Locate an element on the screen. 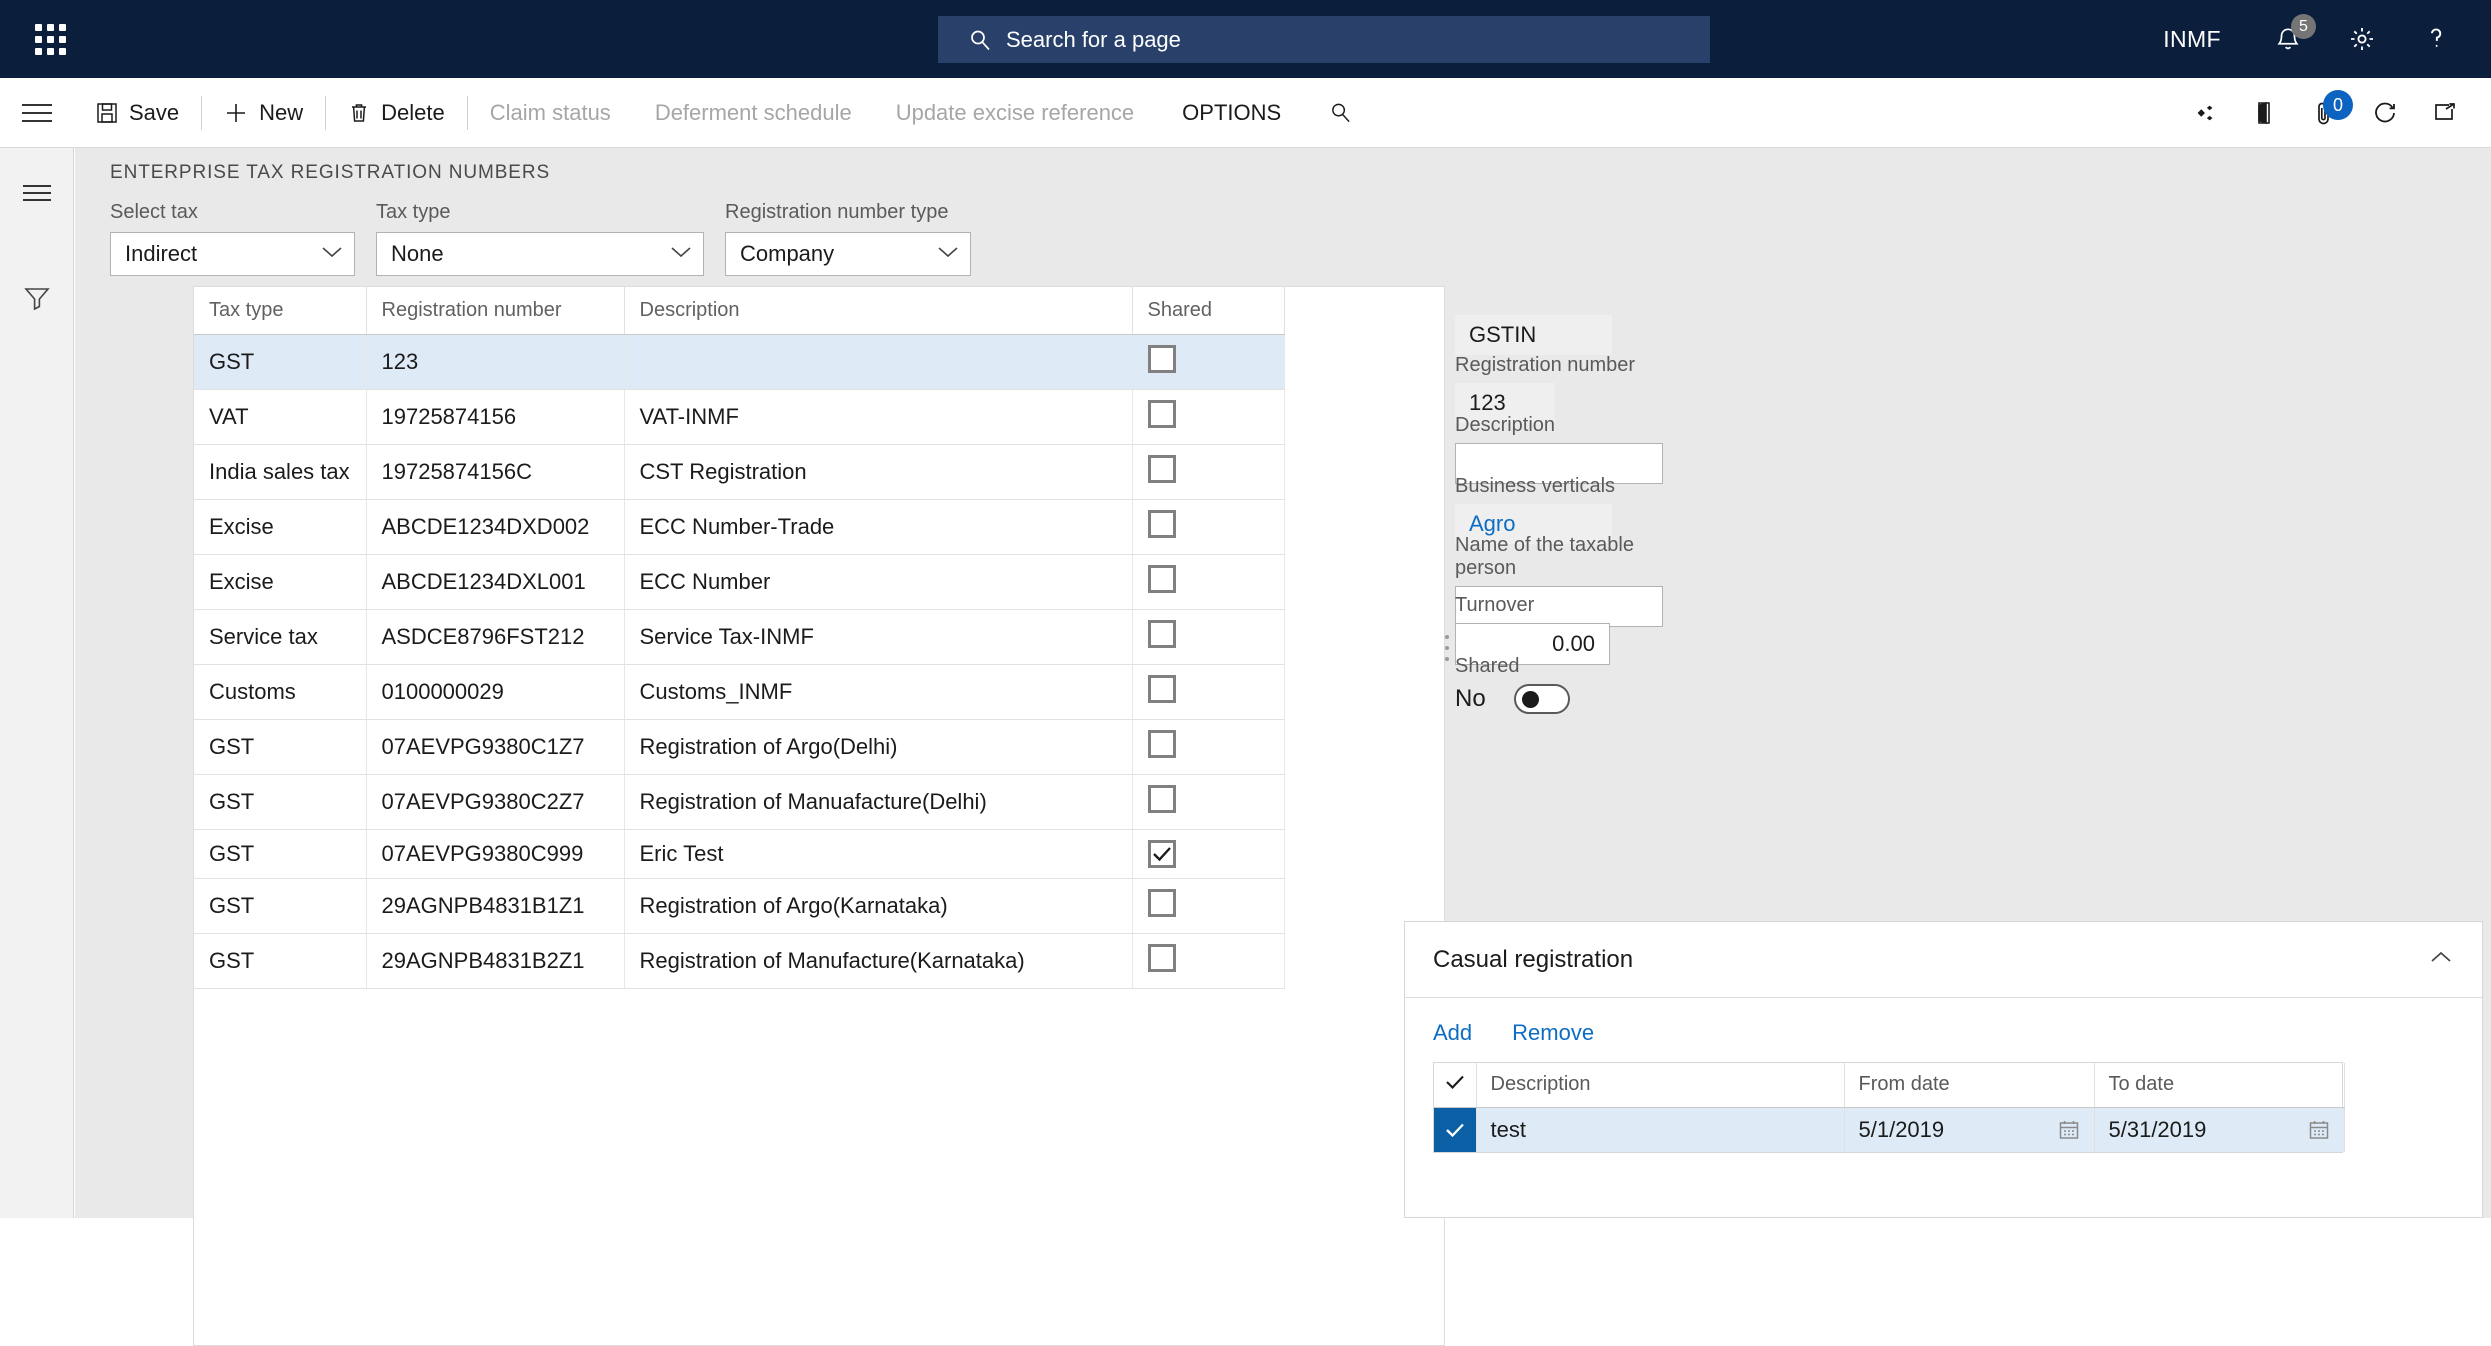 Image resolution: width=2491 pixels, height=1346 pixels. cell-description: Registration of Argo(Delhi) is located at coordinates (878, 747).